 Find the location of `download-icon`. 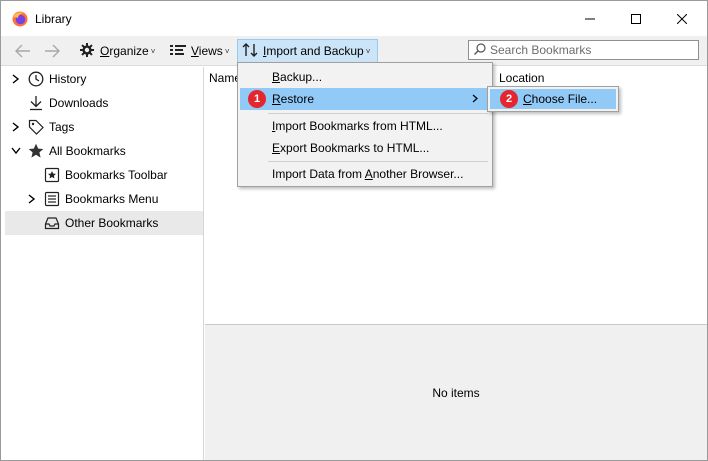

download-icon is located at coordinates (36, 103).